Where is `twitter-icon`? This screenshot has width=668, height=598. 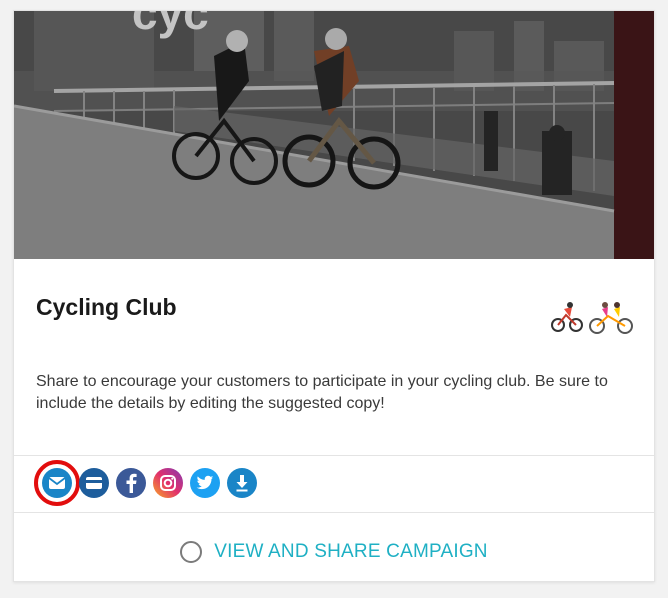
twitter-icon is located at coordinates (205, 482).